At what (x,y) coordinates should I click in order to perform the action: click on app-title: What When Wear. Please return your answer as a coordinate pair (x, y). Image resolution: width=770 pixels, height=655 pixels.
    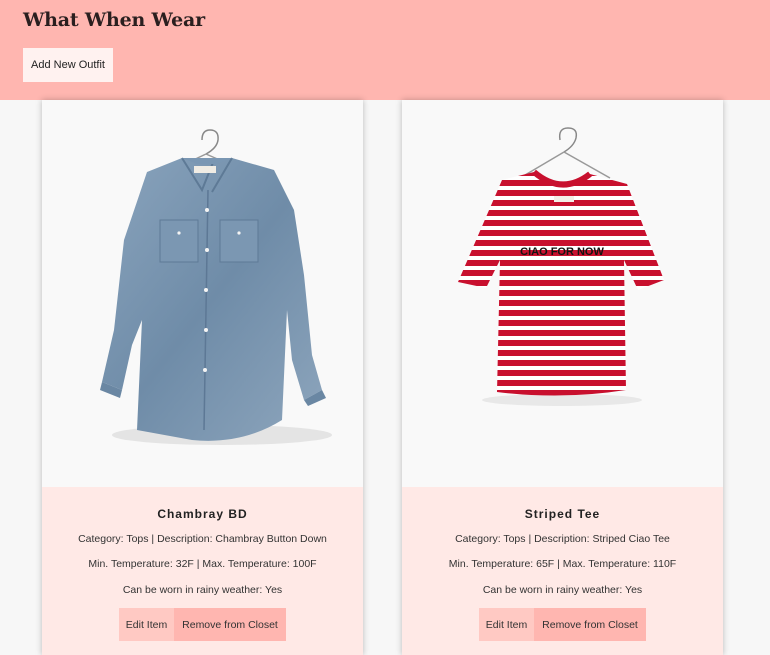
    Looking at the image, I should click on (114, 20).